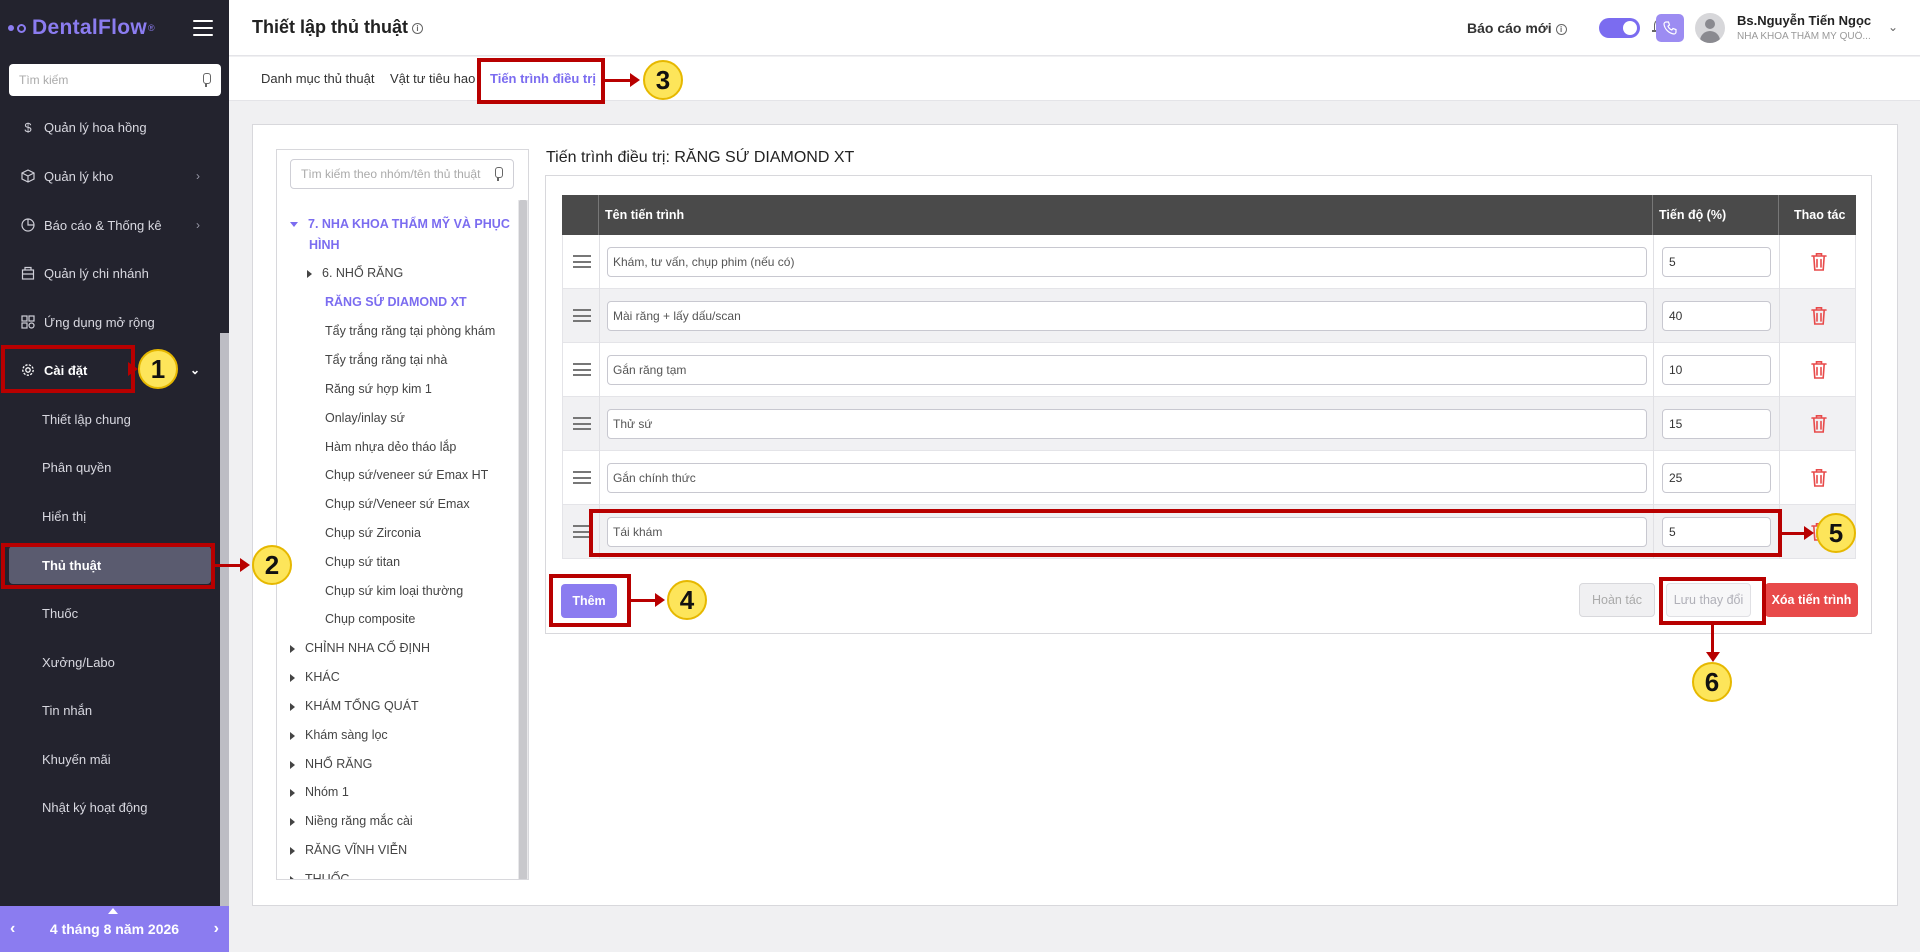 The image size is (1920, 952). Describe the element at coordinates (110, 419) in the screenshot. I see `sidebar-subitem-general: Thiết lập chung` at that location.